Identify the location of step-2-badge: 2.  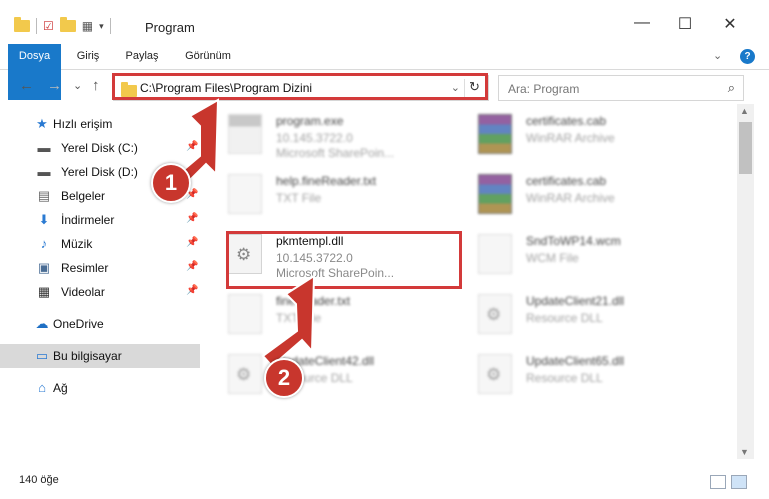
(284, 378).